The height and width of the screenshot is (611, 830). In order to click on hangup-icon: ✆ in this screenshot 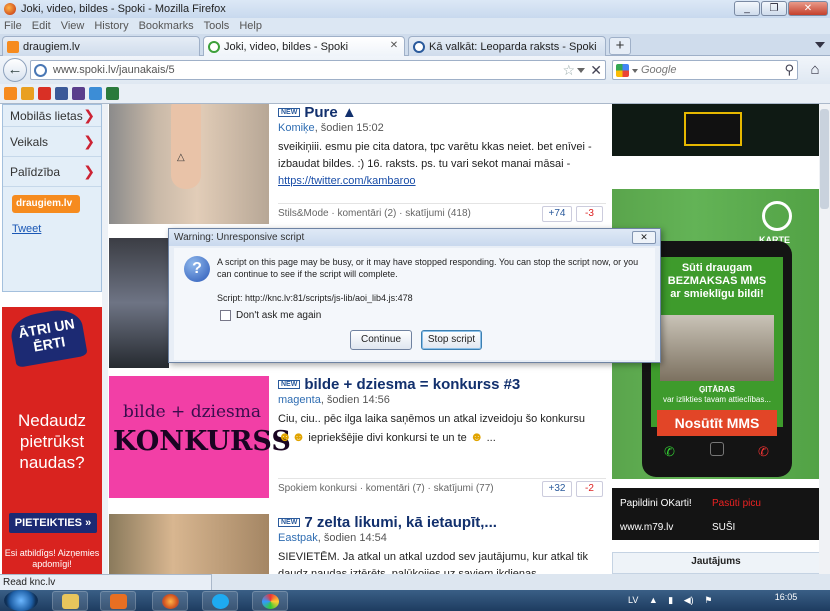, I will do `click(763, 451)`.